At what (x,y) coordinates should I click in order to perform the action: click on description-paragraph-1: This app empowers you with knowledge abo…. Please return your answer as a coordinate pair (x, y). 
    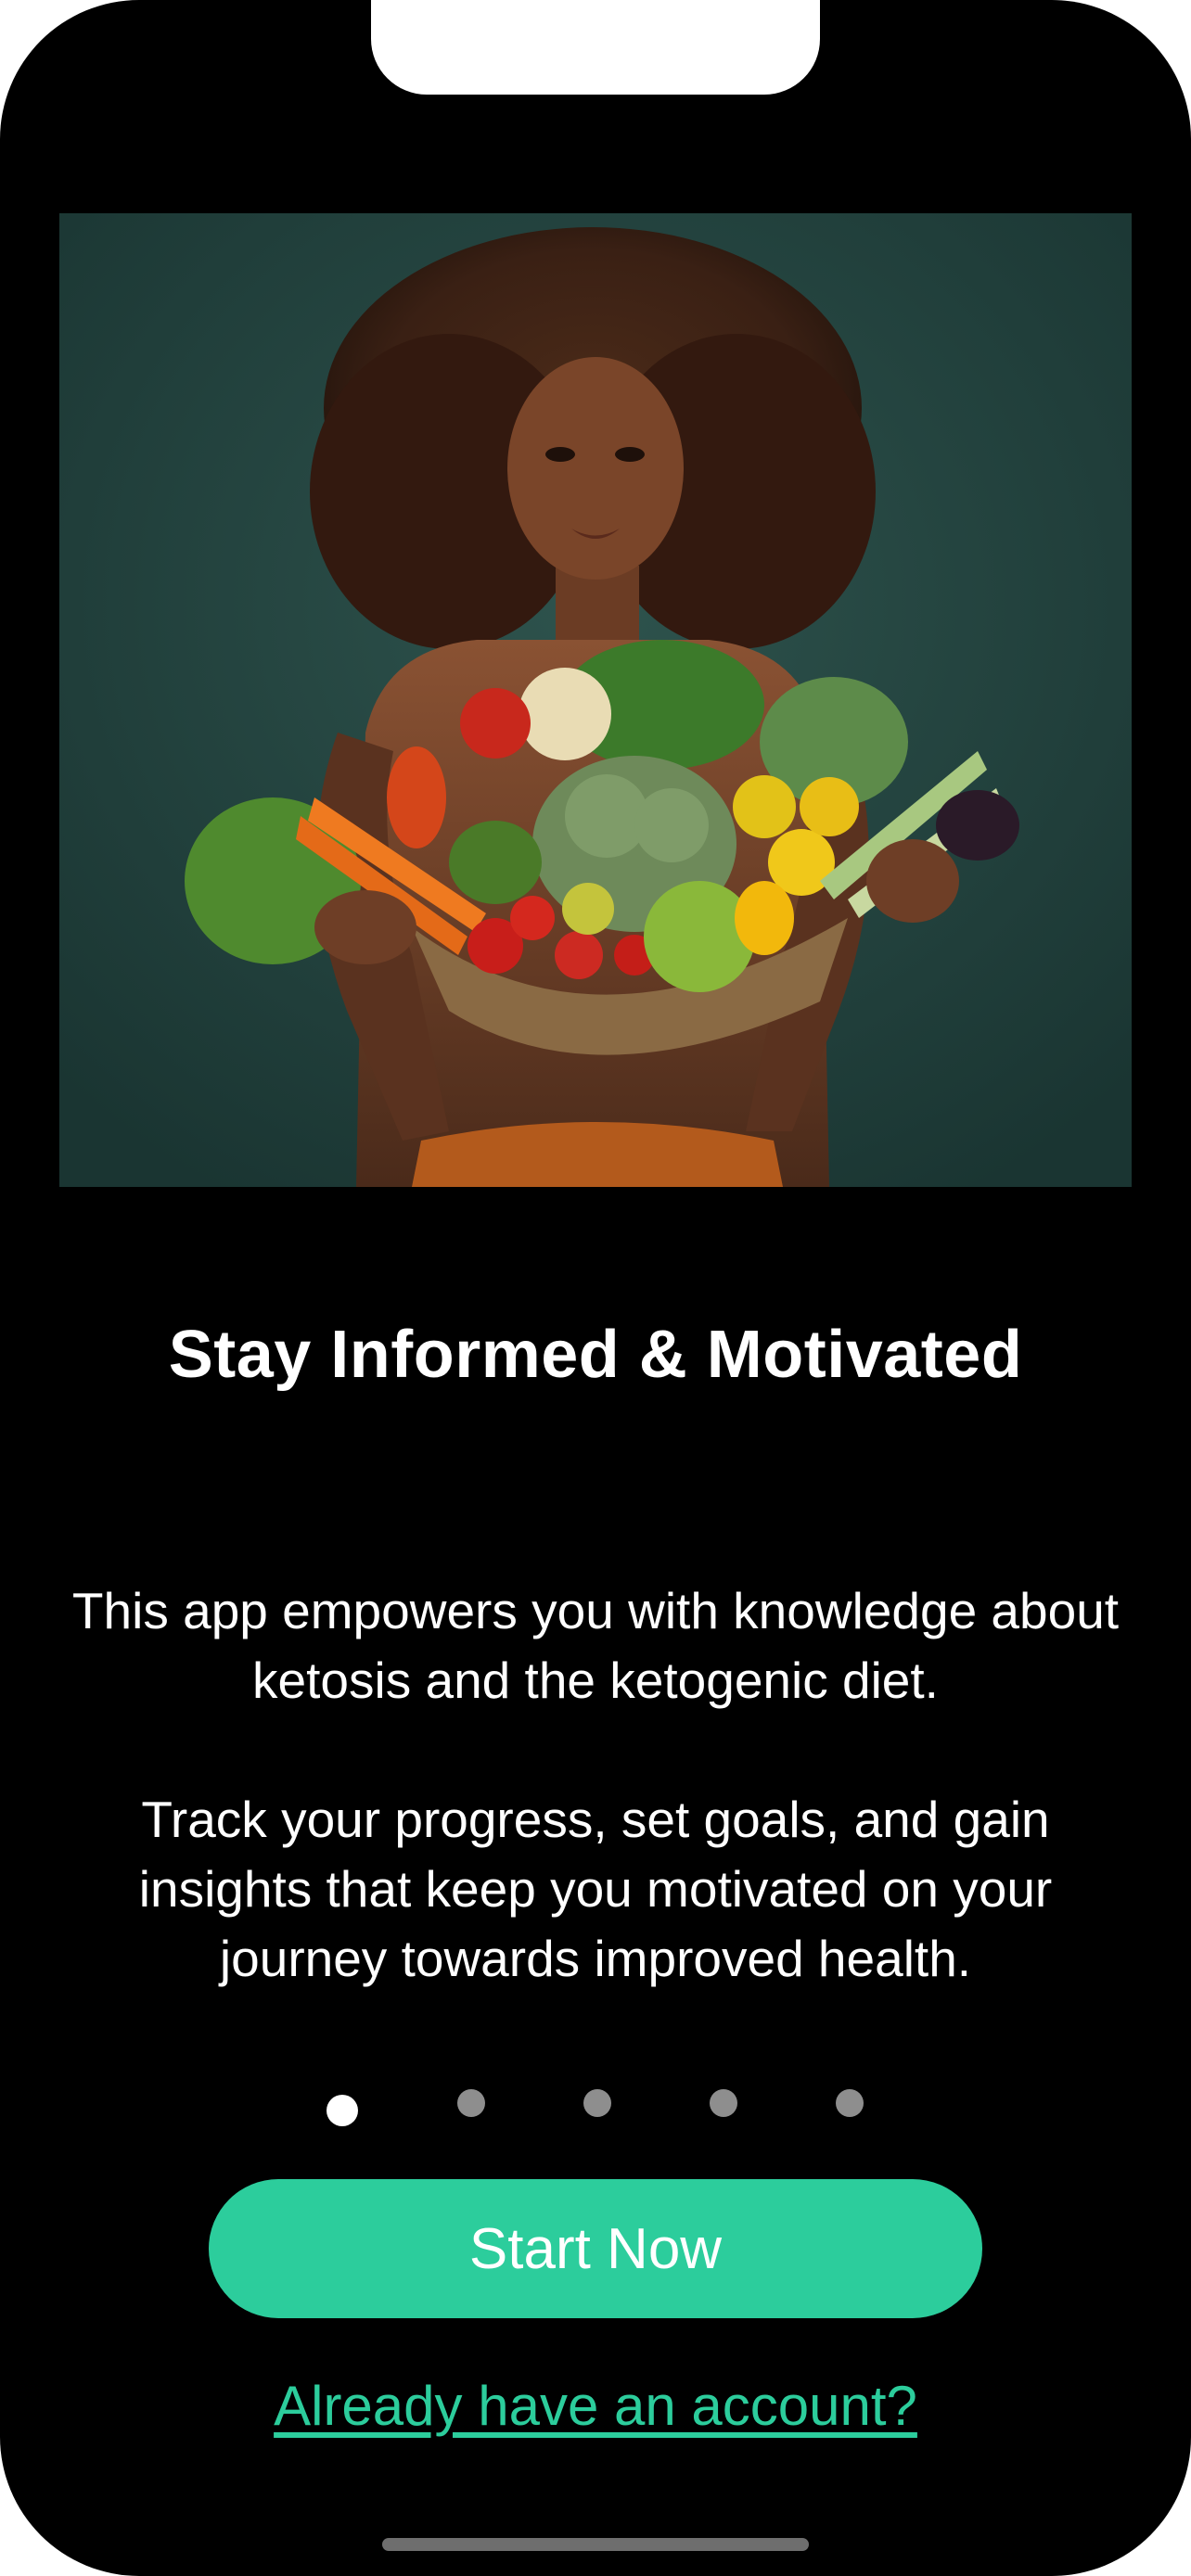
    Looking at the image, I should click on (595, 1645).